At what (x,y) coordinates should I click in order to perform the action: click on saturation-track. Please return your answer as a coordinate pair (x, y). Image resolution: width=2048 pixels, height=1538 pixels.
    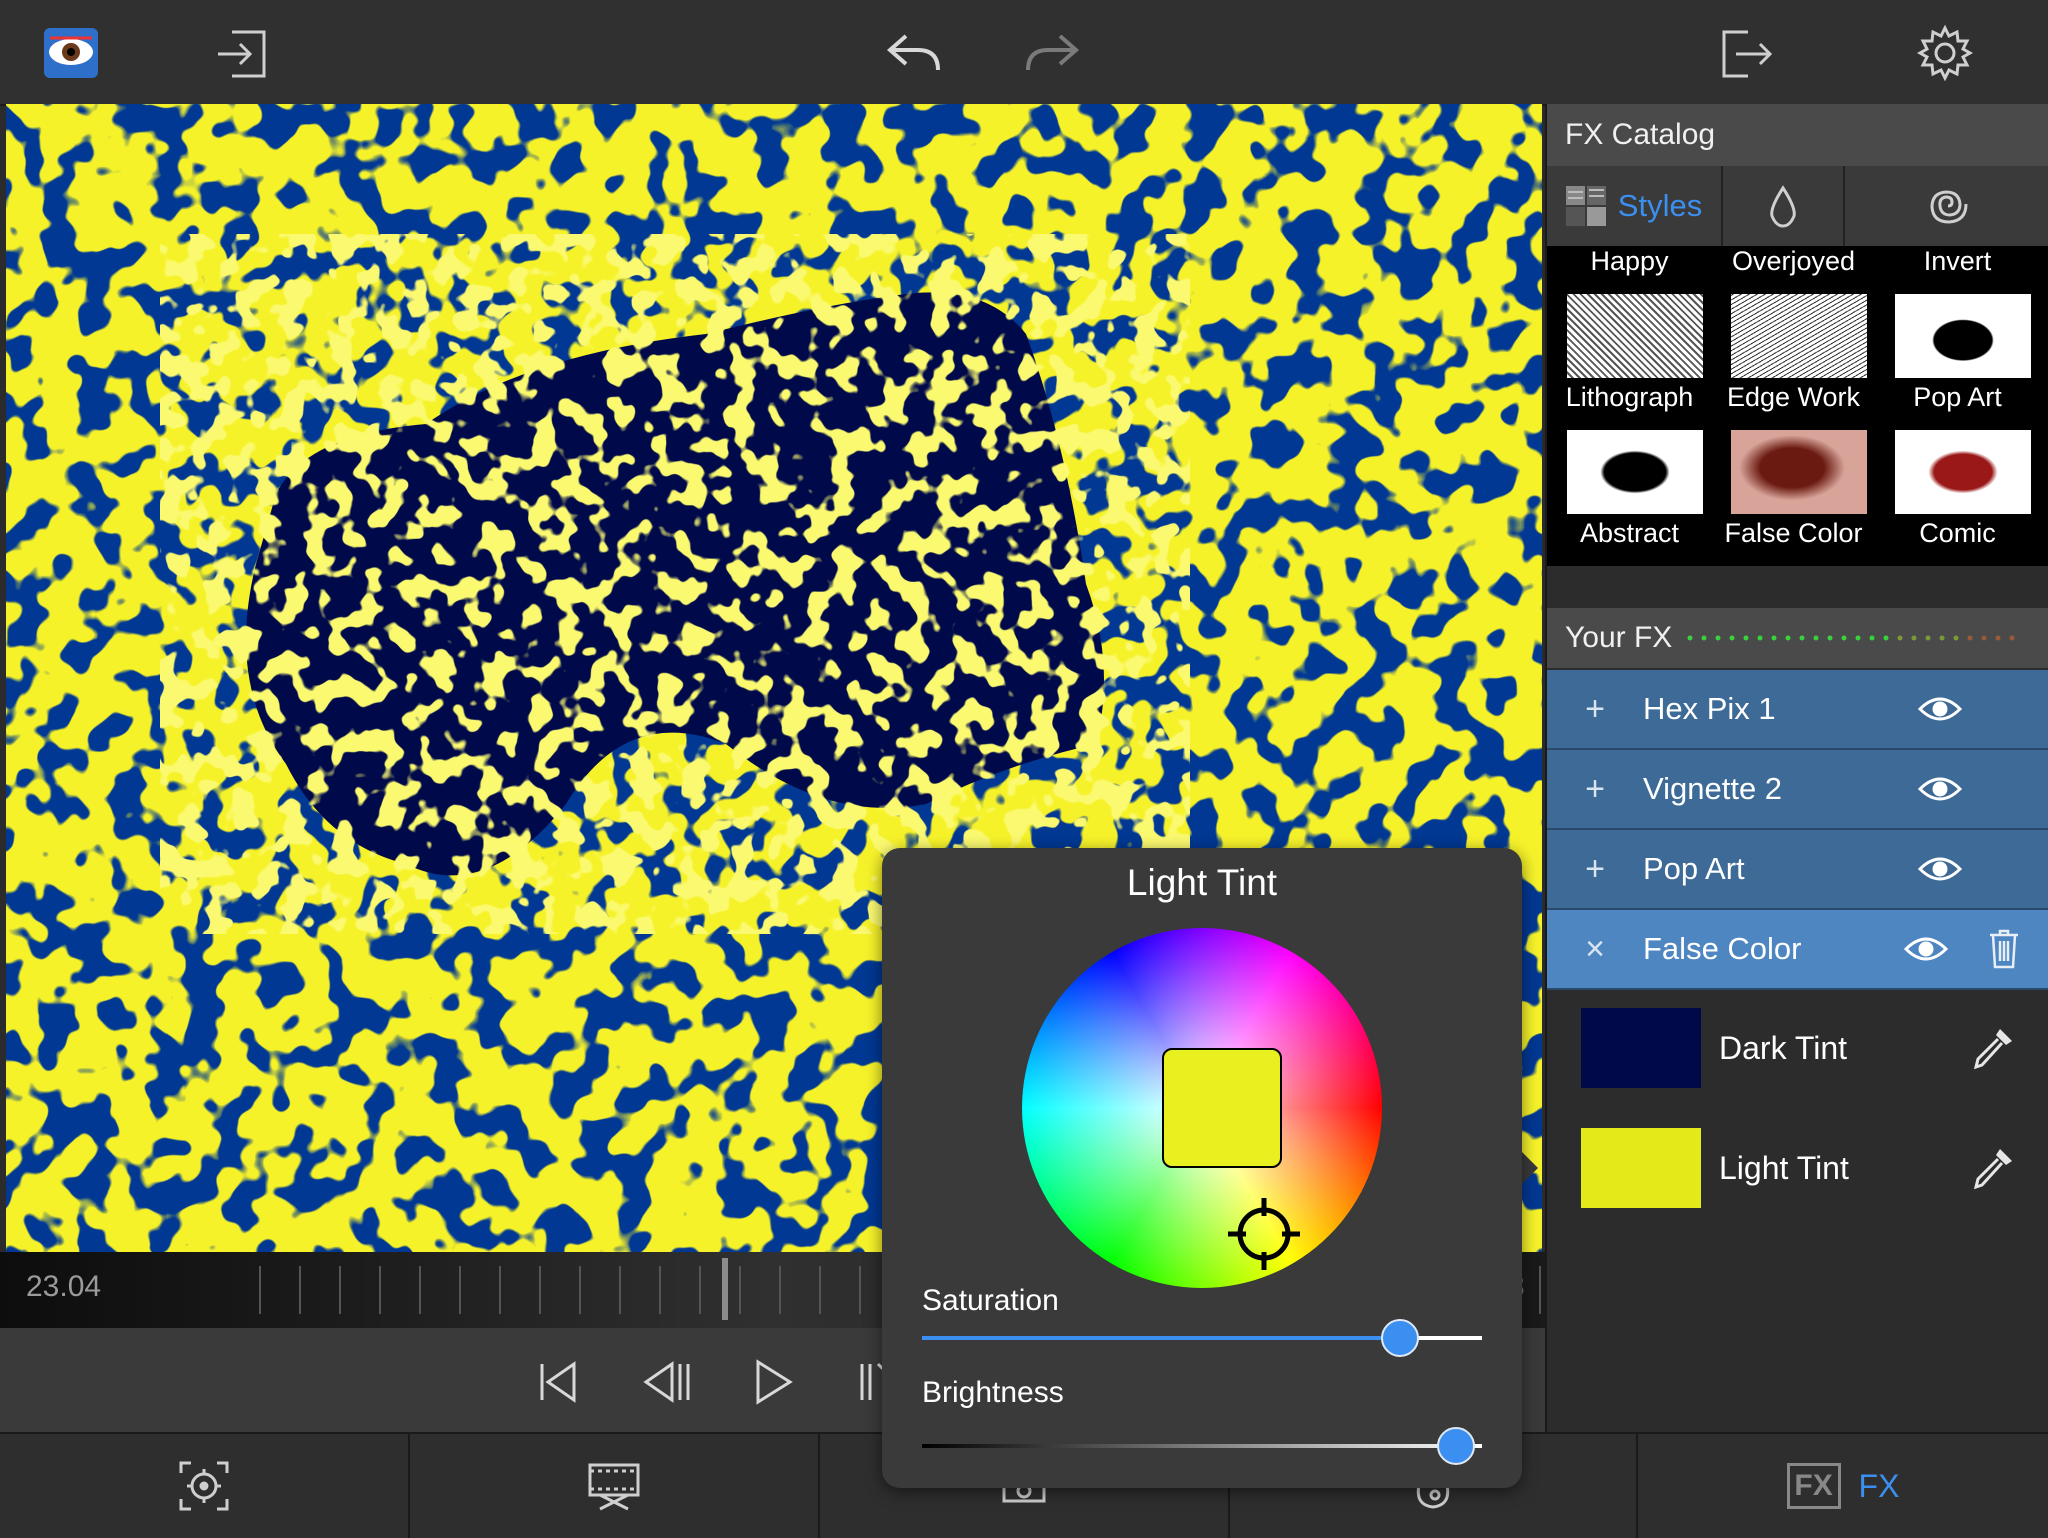
    Looking at the image, I should click on (1202, 1338).